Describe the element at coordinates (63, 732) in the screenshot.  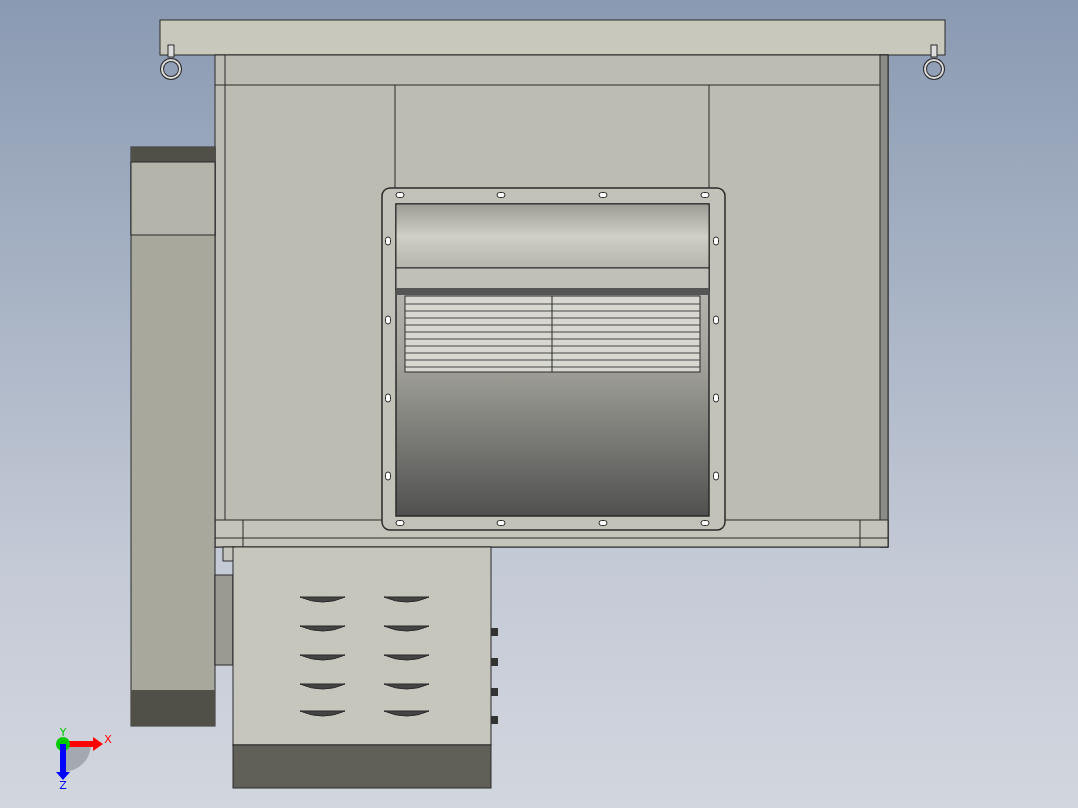
I see `axis-label: Y` at that location.